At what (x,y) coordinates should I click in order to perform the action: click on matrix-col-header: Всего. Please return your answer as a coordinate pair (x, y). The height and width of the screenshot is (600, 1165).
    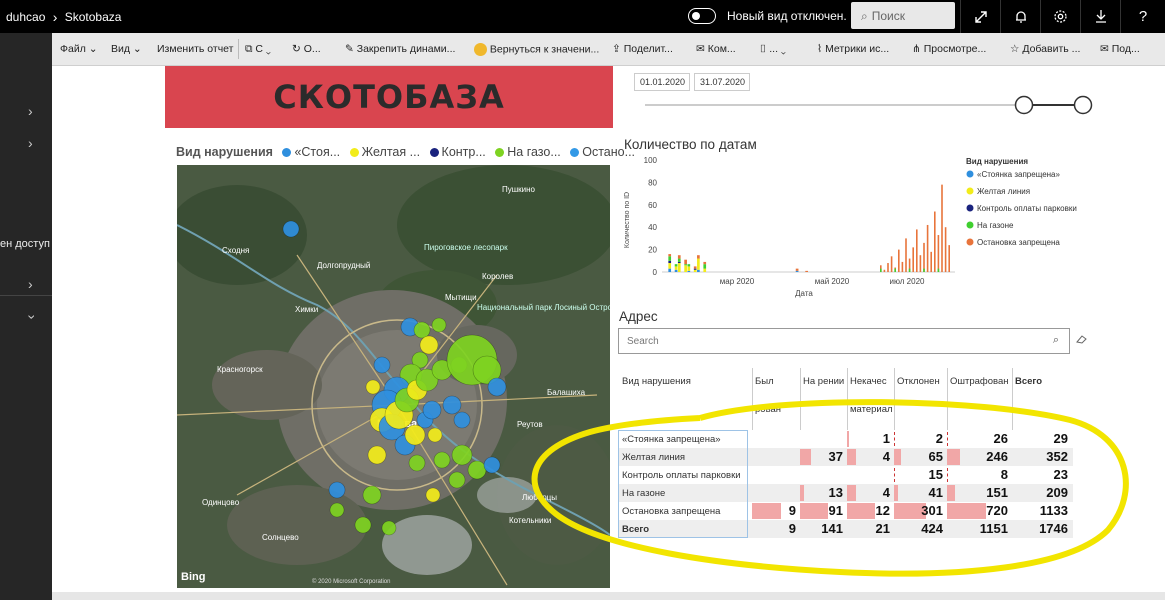
    Looking at the image, I should click on (1042, 399).